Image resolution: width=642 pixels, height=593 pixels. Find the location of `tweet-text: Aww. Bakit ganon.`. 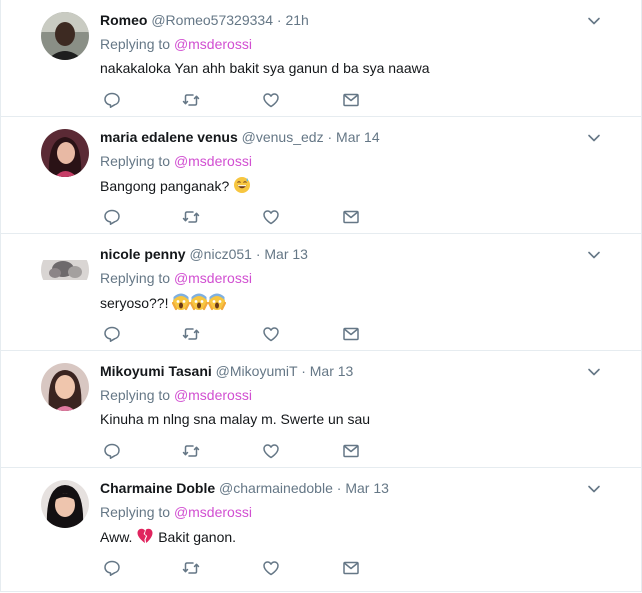

tweet-text: Aww. Bakit ganon. is located at coordinates (168, 536).